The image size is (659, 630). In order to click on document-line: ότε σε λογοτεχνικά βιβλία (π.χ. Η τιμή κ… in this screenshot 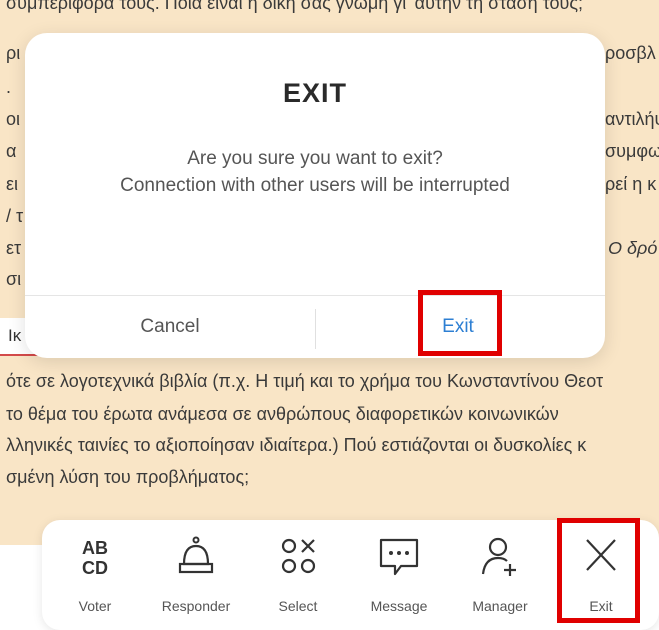, I will do `click(305, 381)`.